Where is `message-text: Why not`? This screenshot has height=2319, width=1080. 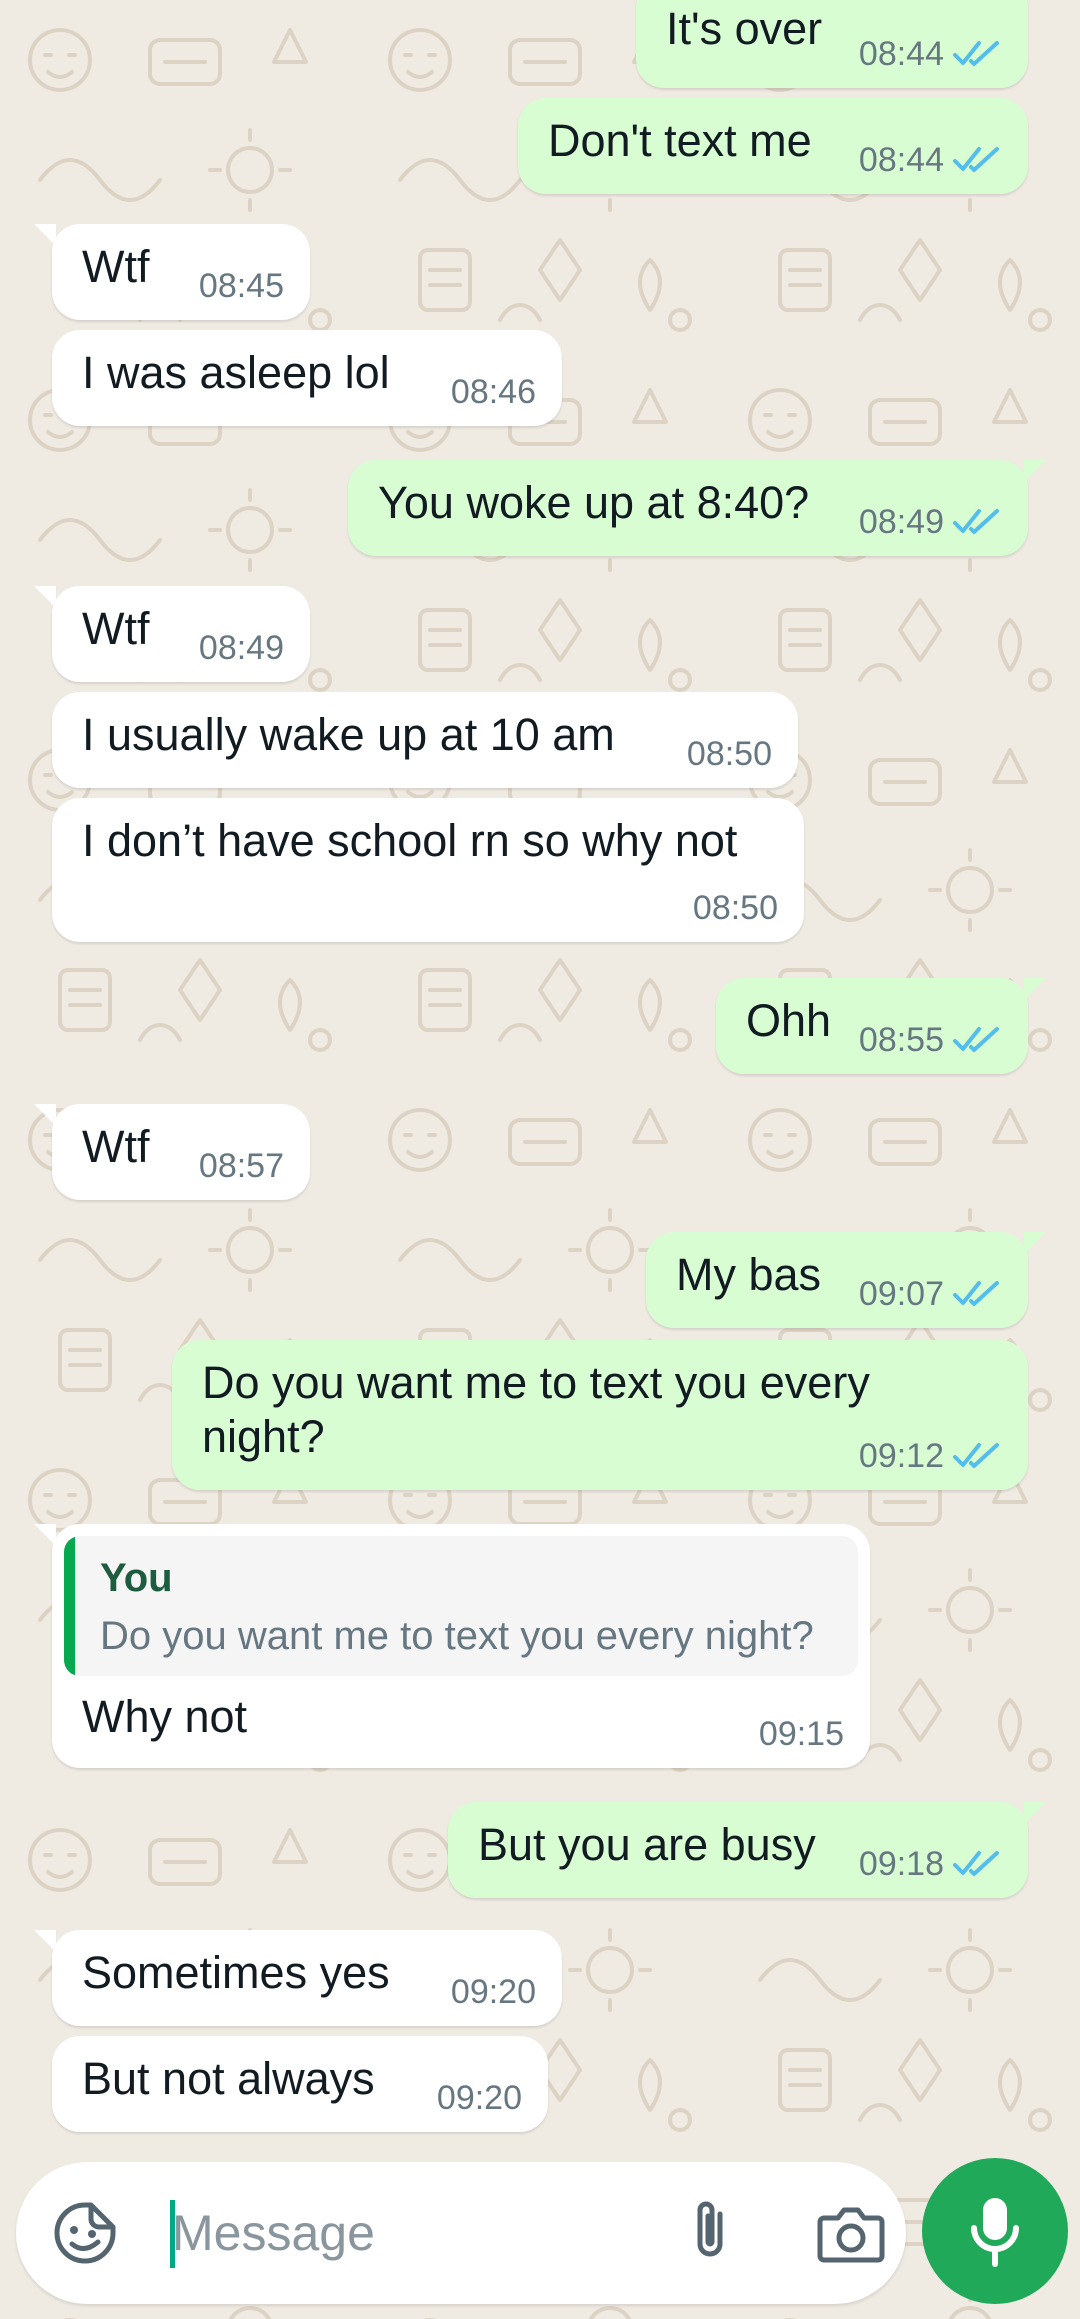 message-text: Why not is located at coordinates (165, 1716).